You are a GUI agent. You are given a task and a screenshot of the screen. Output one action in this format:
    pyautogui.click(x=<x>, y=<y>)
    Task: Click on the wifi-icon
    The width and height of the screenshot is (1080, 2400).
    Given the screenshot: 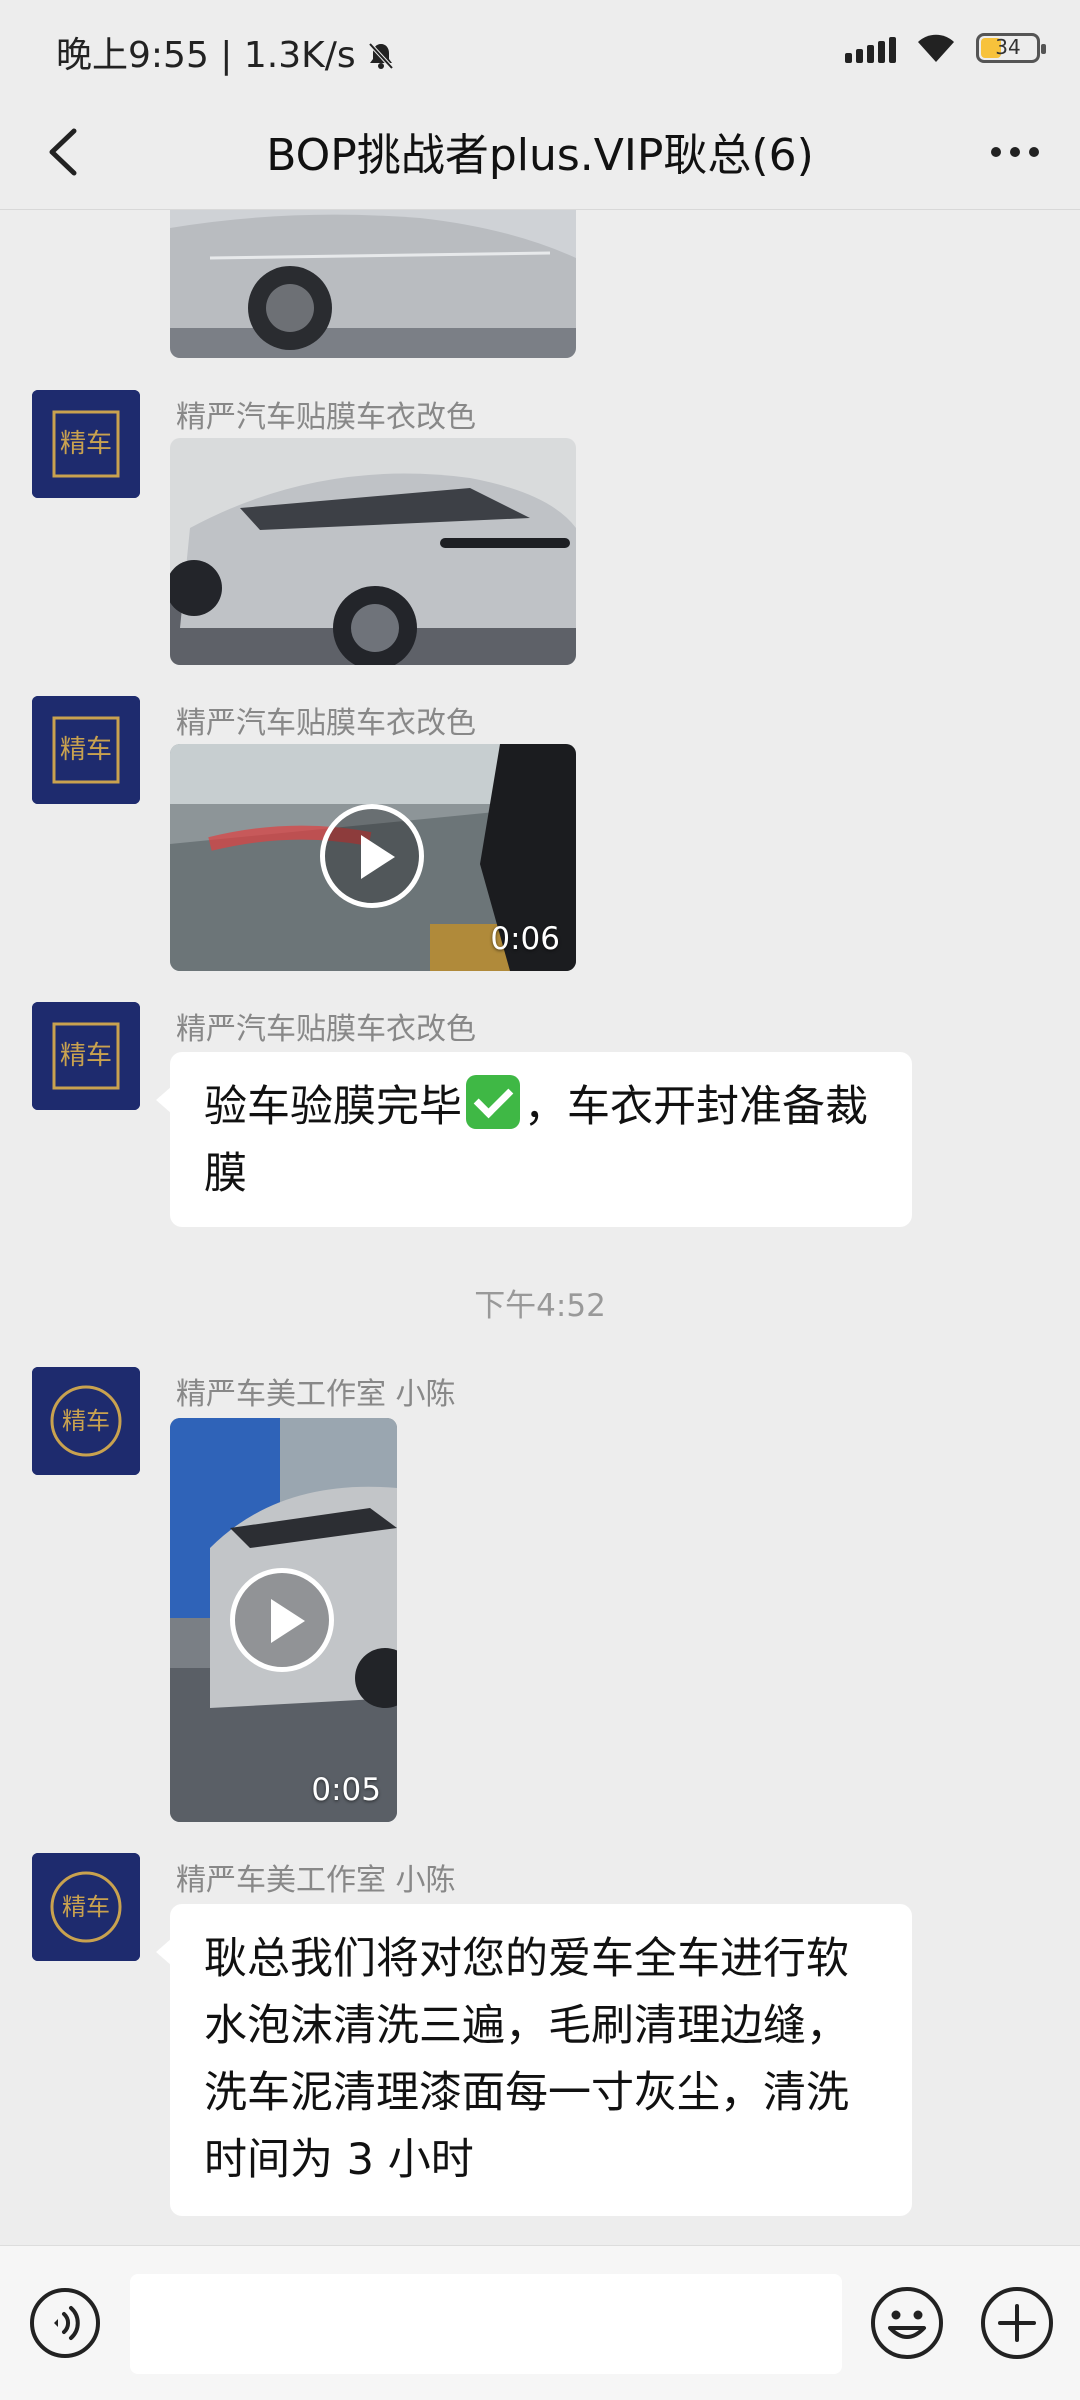 What is the action you would take?
    pyautogui.click(x=936, y=48)
    